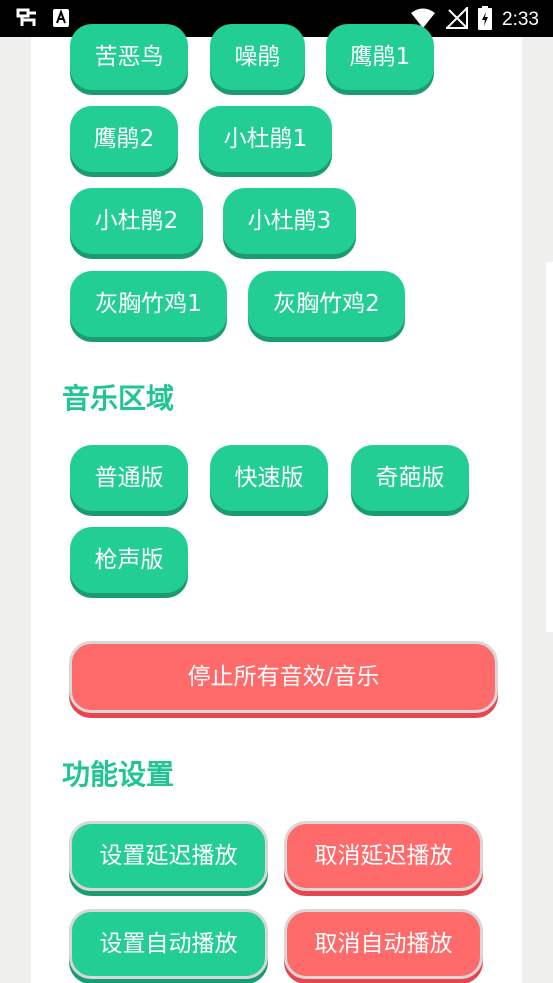  Describe the element at coordinates (118, 398) in the screenshot. I see `music-section-title: 音乐区域` at that location.